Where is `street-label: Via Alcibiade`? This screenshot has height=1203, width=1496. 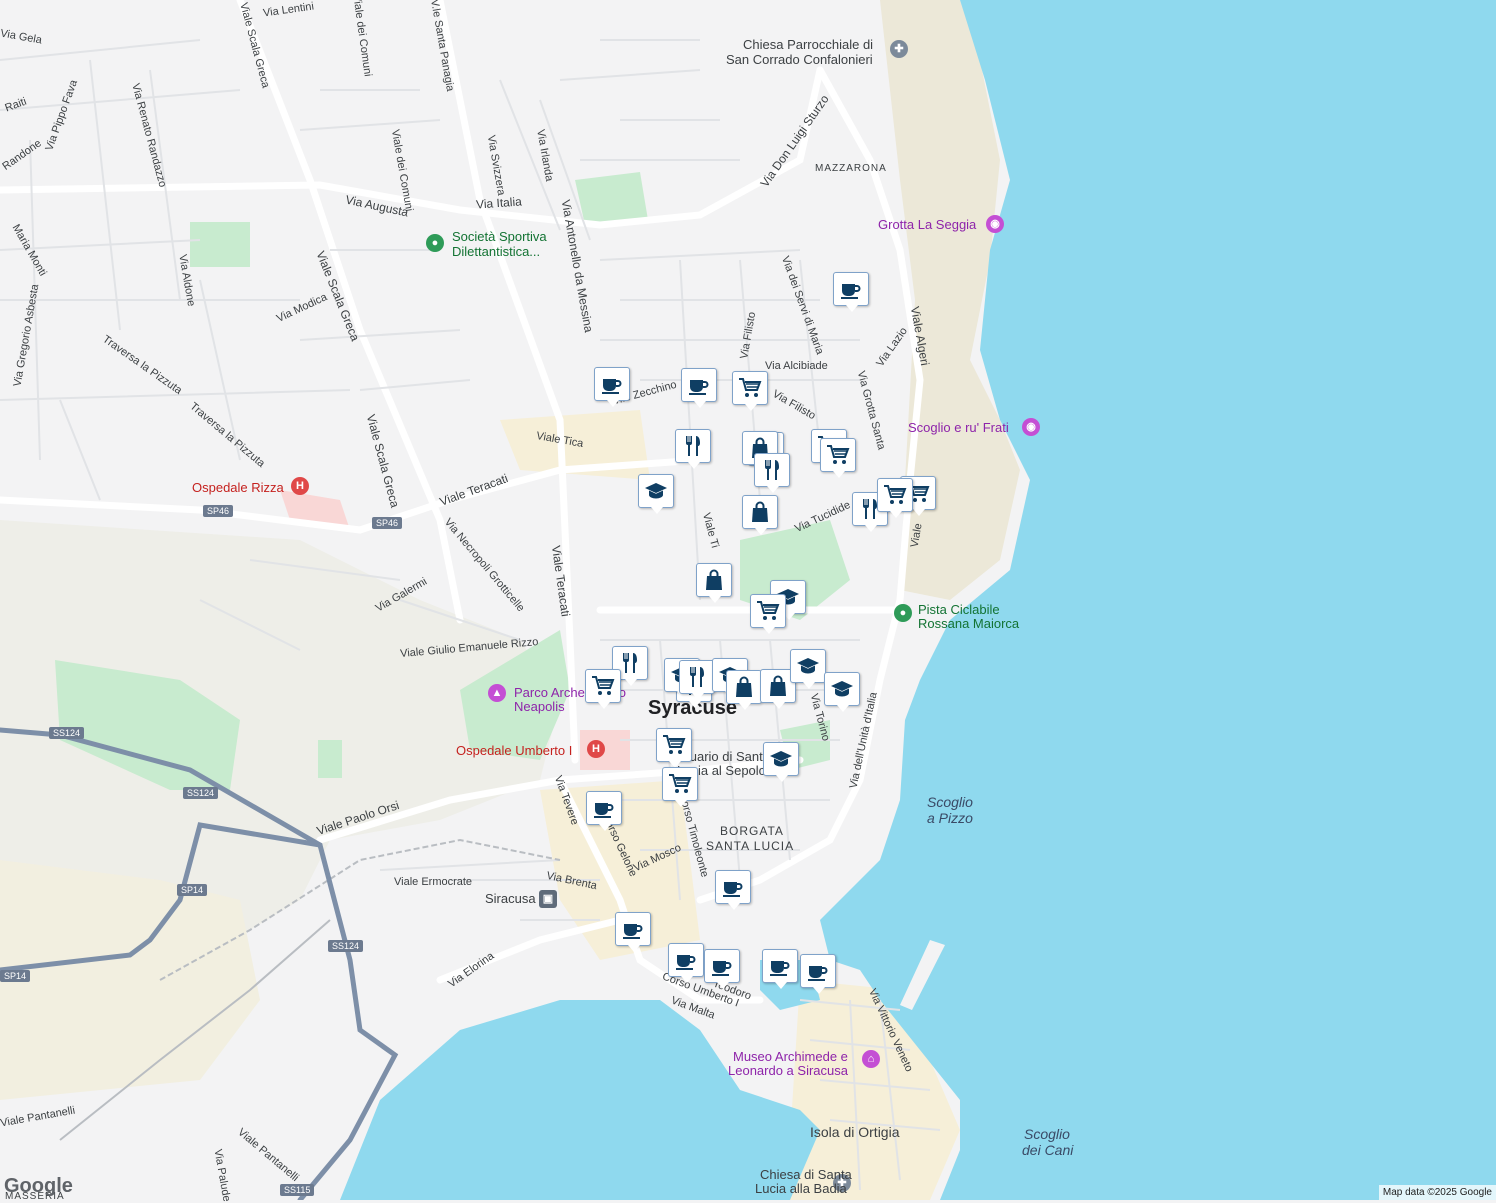 street-label: Via Alcibiade is located at coordinates (796, 366).